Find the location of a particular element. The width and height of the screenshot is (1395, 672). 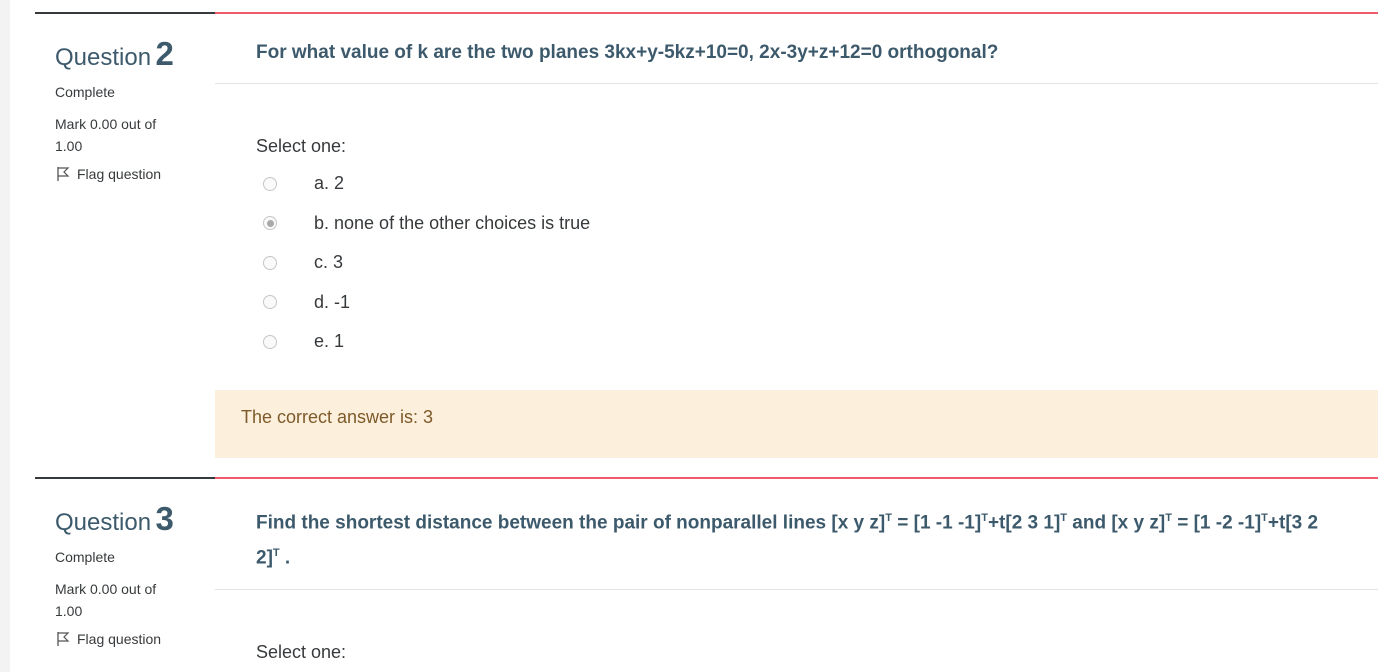

text-part: = [1 -1 -1] is located at coordinates (936, 523).